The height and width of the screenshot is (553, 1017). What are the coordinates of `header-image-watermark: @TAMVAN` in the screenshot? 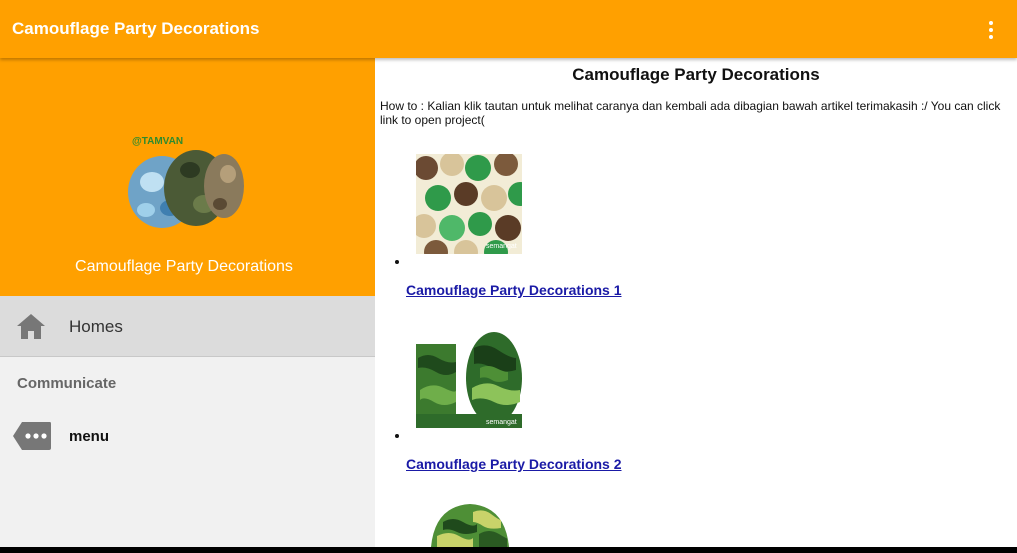 It's located at (157, 141).